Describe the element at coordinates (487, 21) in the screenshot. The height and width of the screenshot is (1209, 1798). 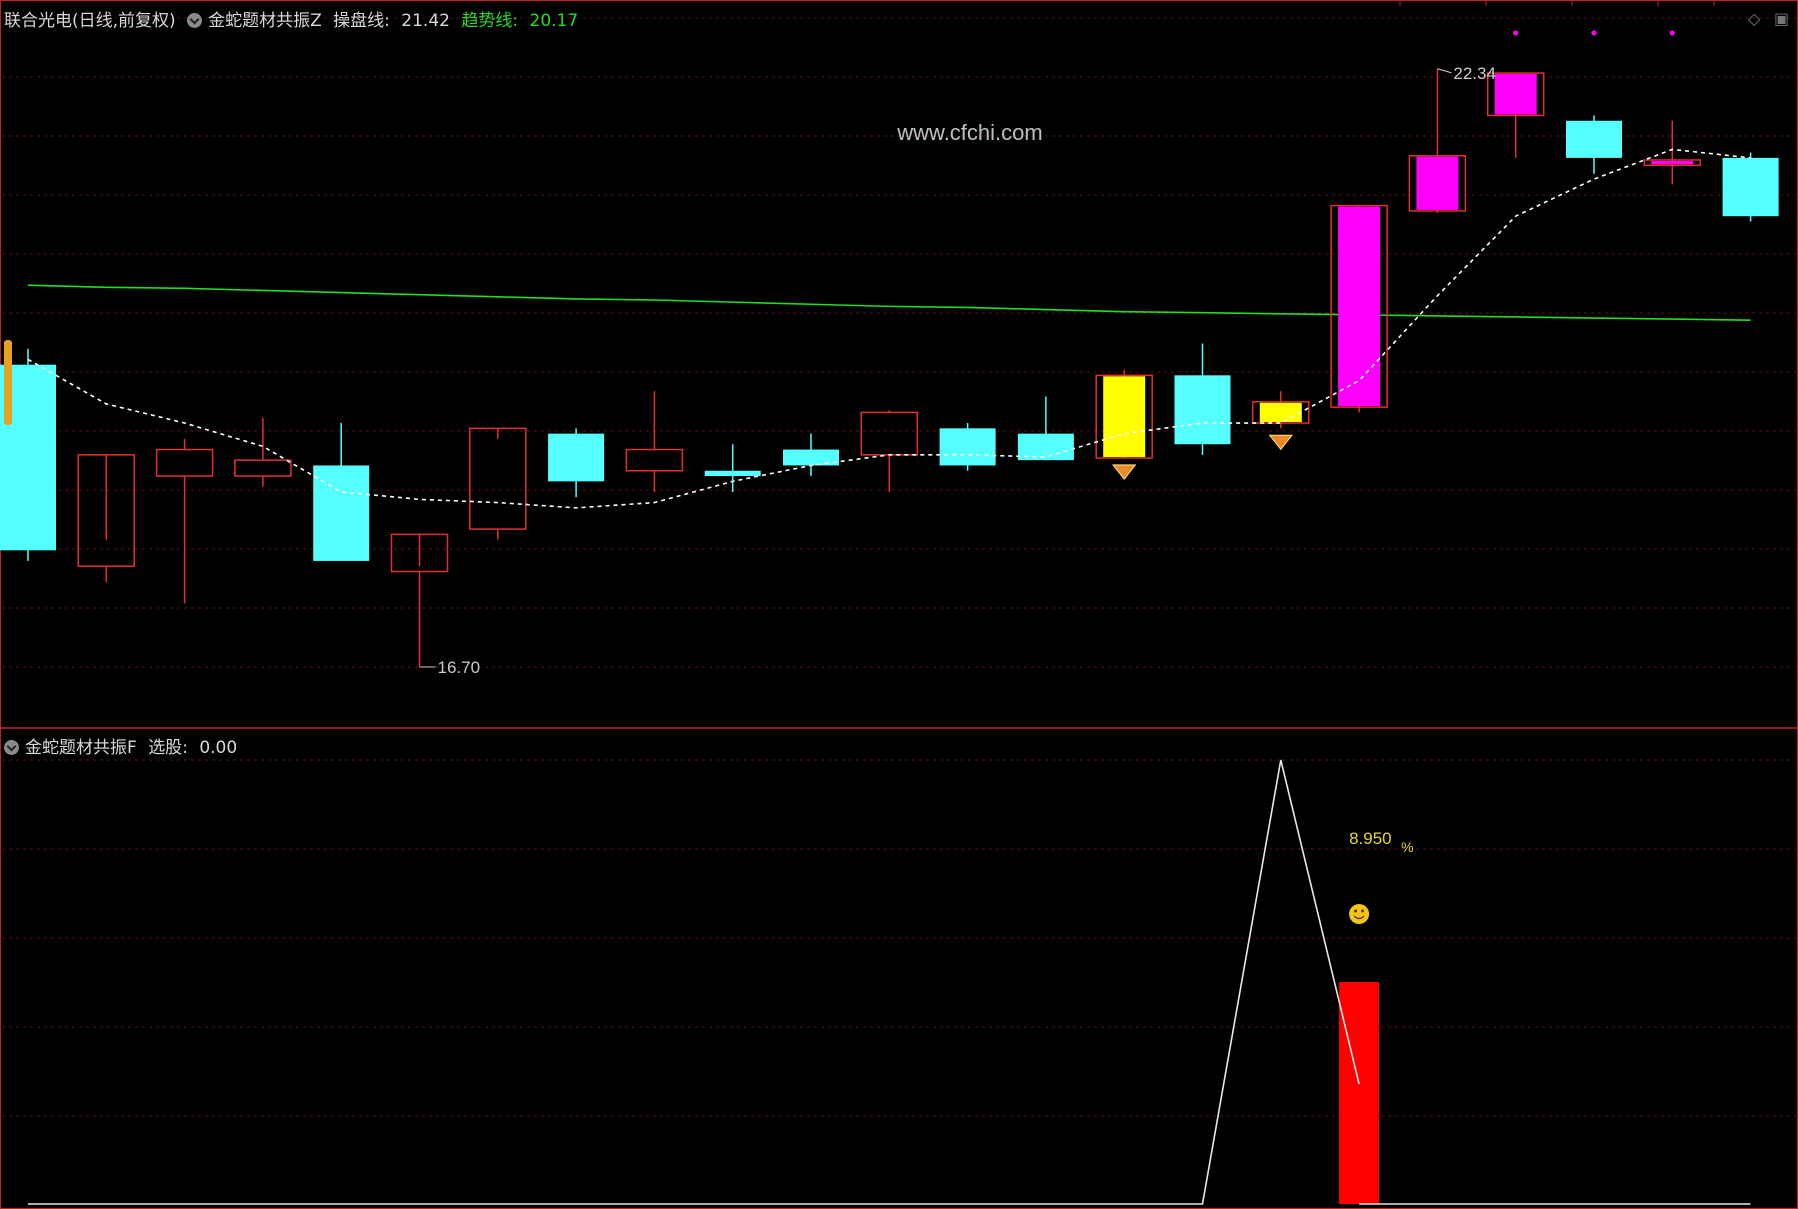
I see `trend-line-label: 趋势线` at that location.